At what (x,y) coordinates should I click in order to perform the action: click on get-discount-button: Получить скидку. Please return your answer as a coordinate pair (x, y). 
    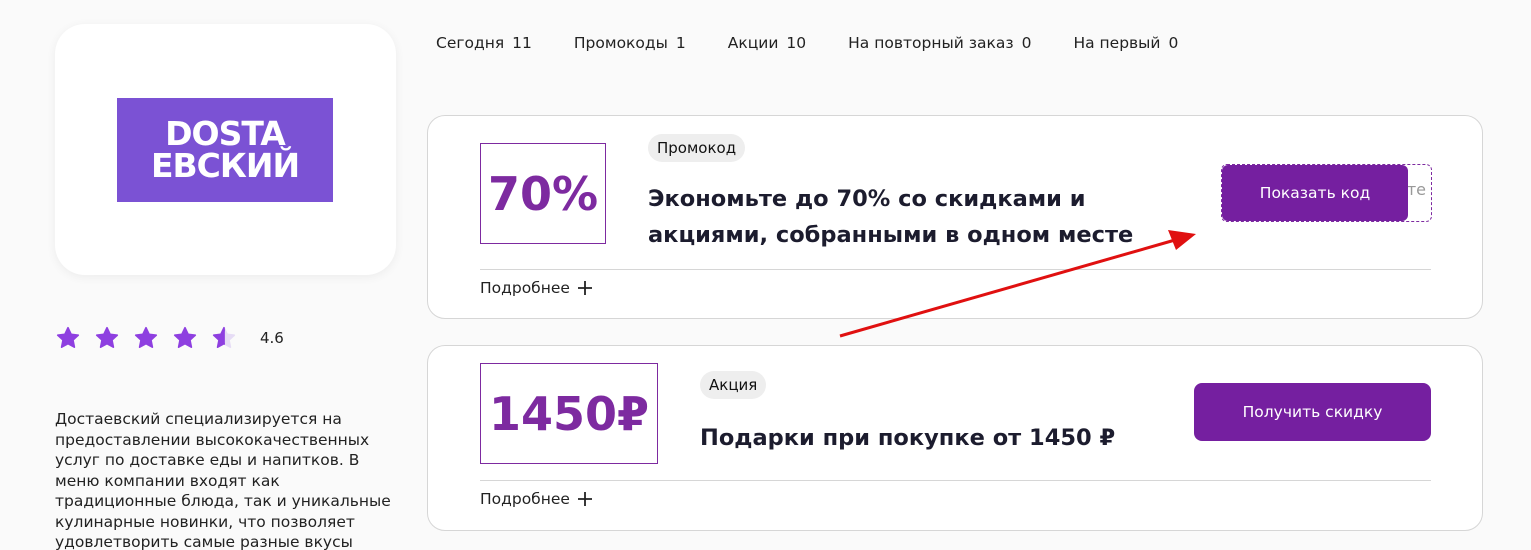
    Looking at the image, I should click on (1312, 412).